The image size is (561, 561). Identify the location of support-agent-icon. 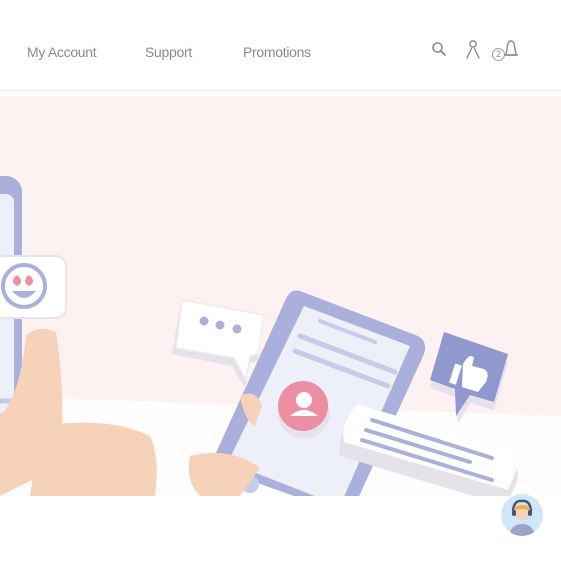
(522, 515).